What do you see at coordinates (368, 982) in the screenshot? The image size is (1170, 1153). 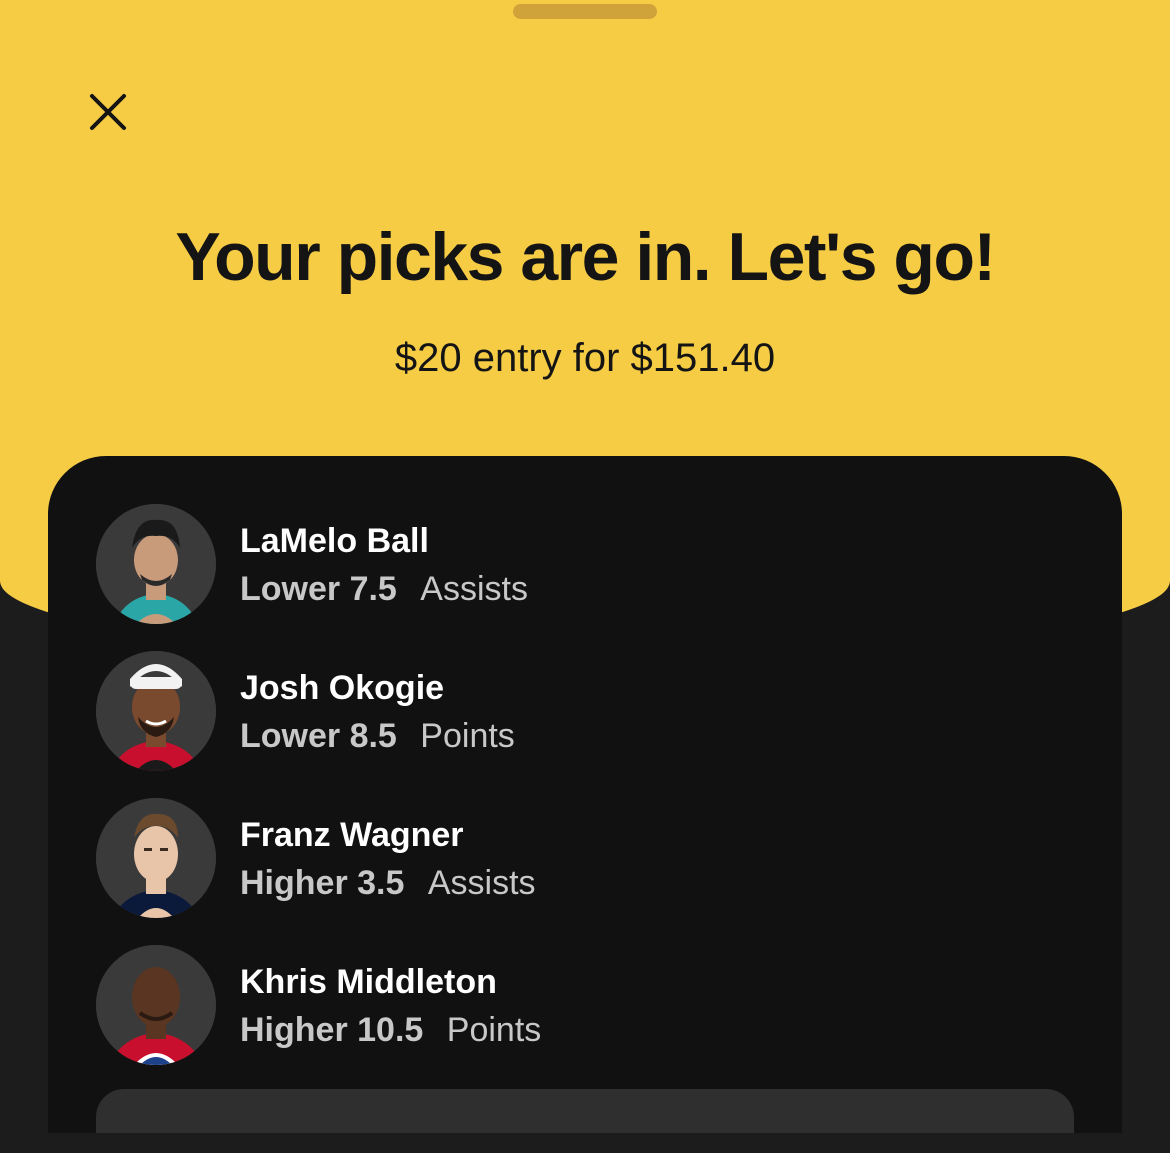 I see `player-name: Khris Middleton` at bounding box center [368, 982].